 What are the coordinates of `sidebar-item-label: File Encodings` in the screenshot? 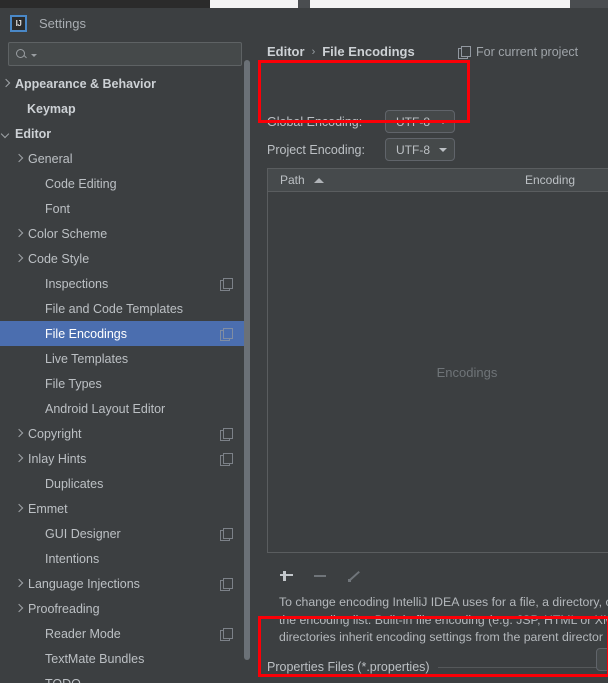 It's located at (86, 333).